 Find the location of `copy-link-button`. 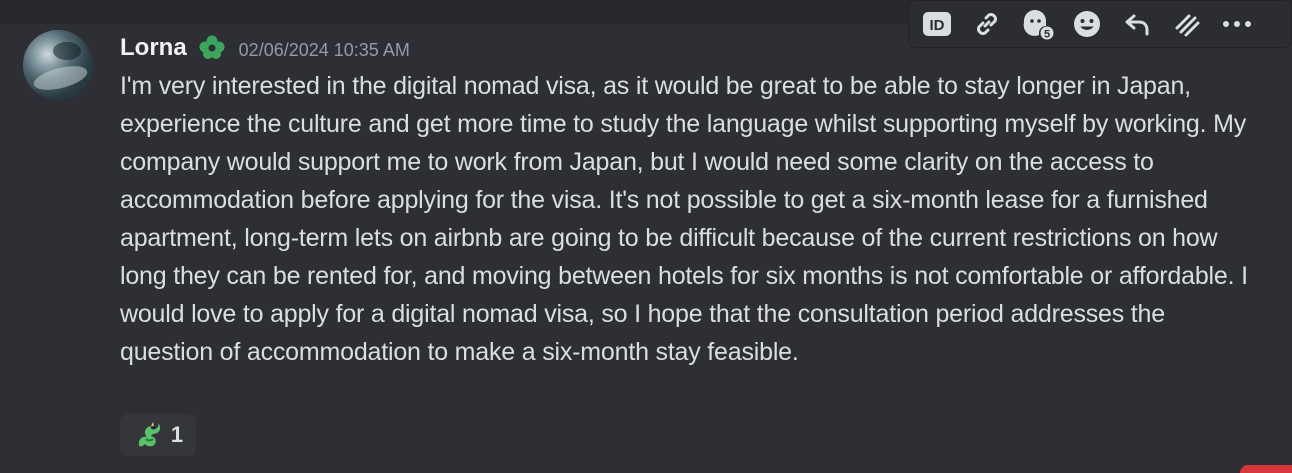

copy-link-button is located at coordinates (987, 24).